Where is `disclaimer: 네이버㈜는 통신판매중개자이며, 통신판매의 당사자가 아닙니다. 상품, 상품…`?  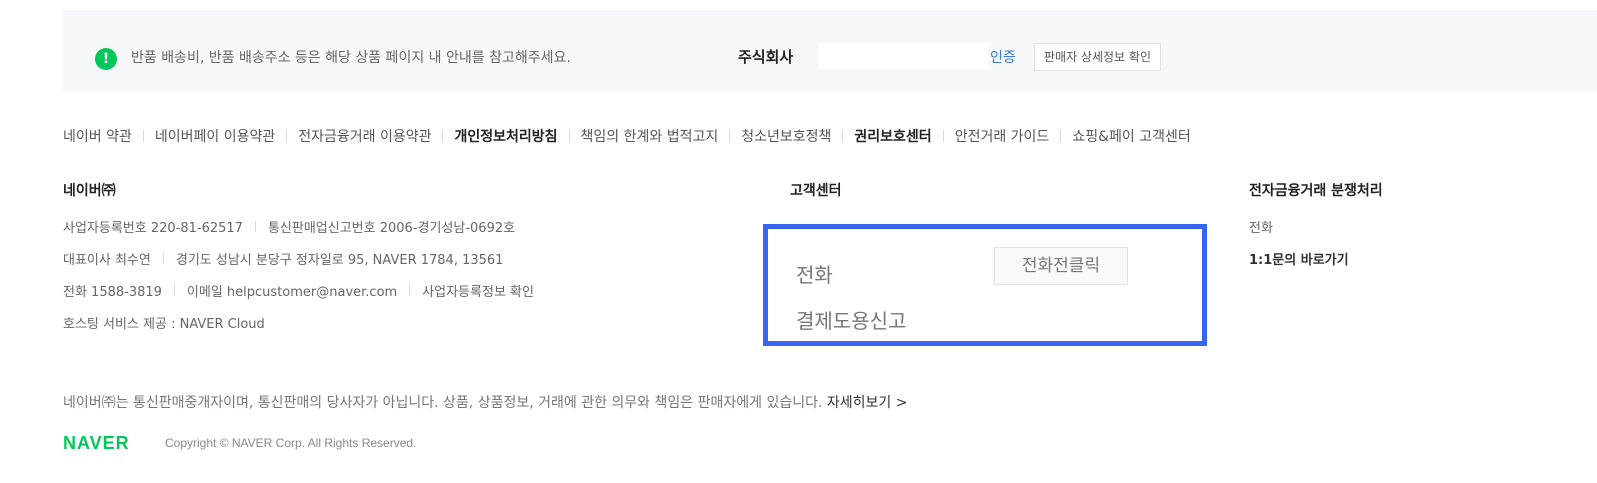
disclaimer: 네이버㈜는 통신판매중개자이며, 통신판매의 당사자가 아닙니다. 상품, 상품… is located at coordinates (485, 402).